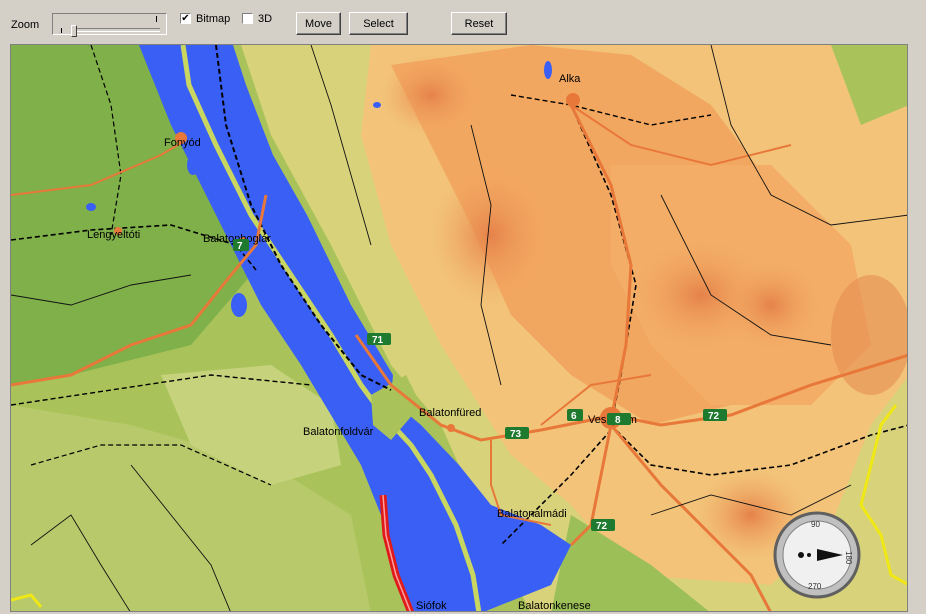 Image resolution: width=926 pixels, height=614 pixels. Describe the element at coordinates (479, 23) in the screenshot. I see `reset-button: Reset` at that location.